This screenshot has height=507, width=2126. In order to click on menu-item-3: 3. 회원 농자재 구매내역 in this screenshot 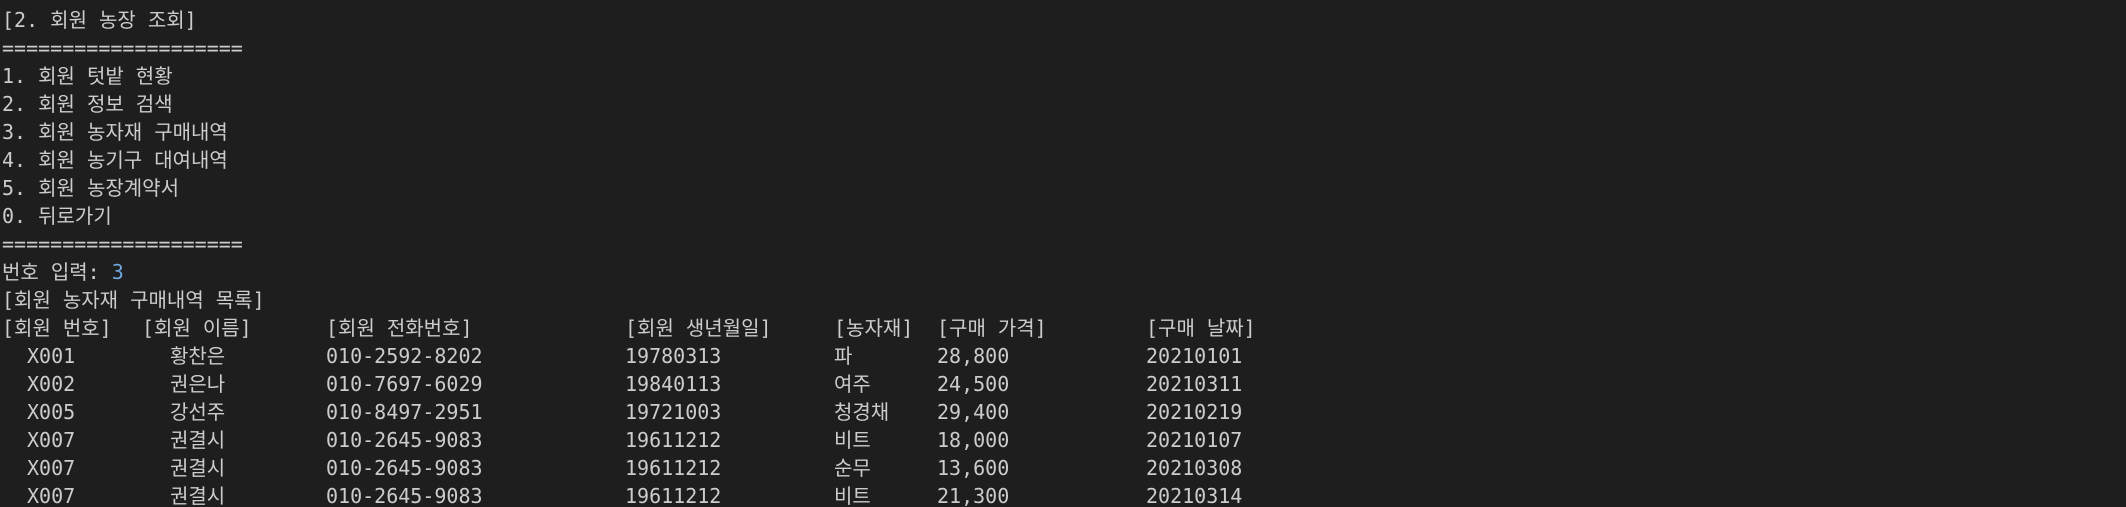, I will do `click(115, 132)`.